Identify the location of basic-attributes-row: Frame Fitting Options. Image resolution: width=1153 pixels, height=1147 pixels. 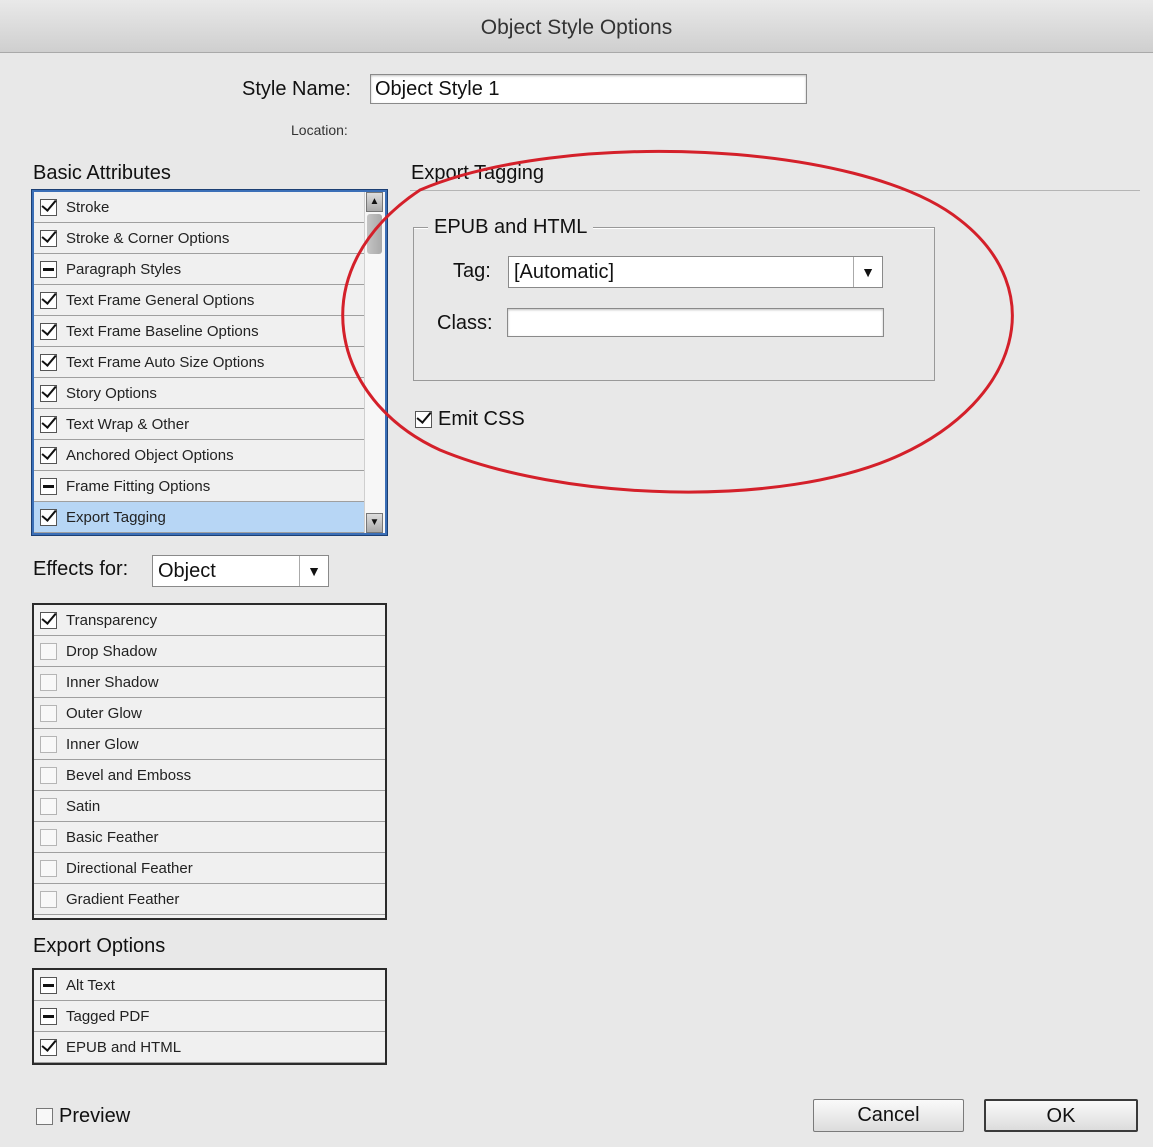
(199, 486).